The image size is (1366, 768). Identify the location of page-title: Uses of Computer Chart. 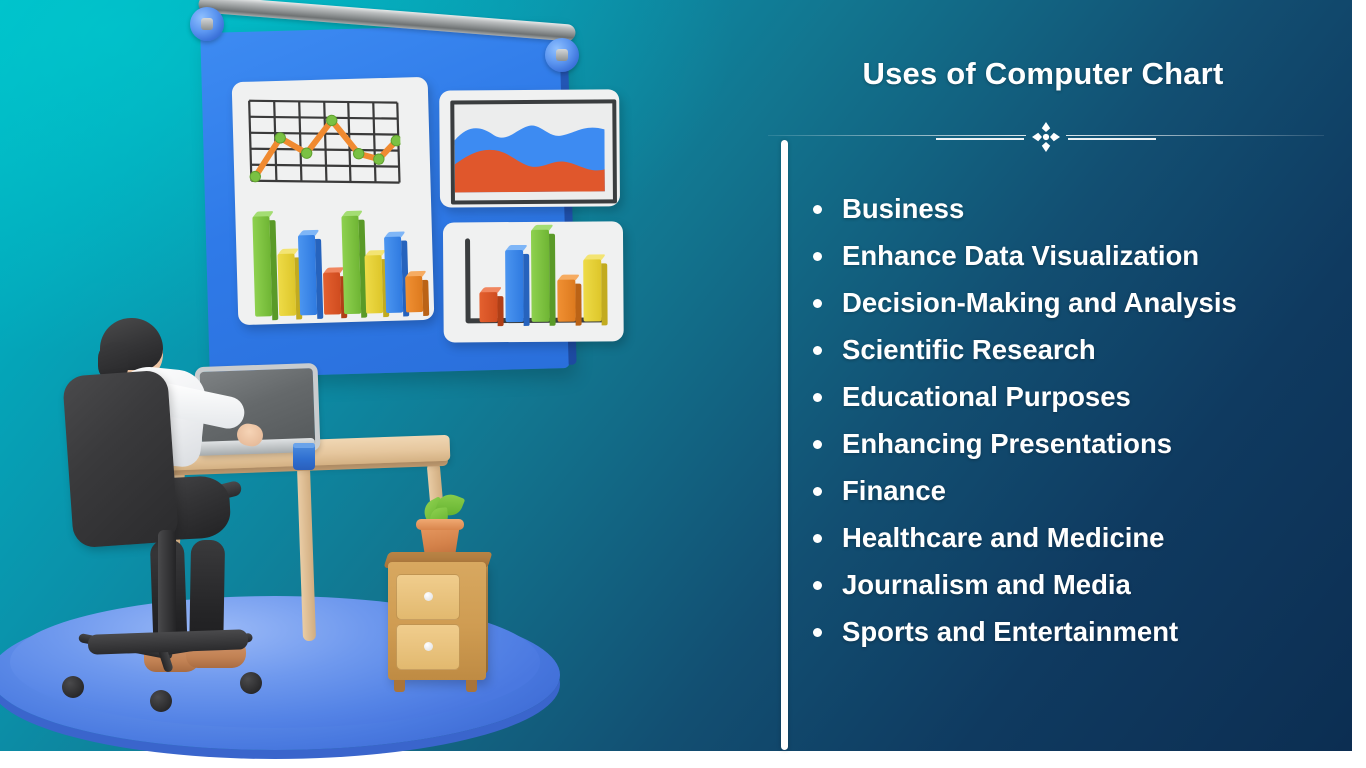
(1043, 73).